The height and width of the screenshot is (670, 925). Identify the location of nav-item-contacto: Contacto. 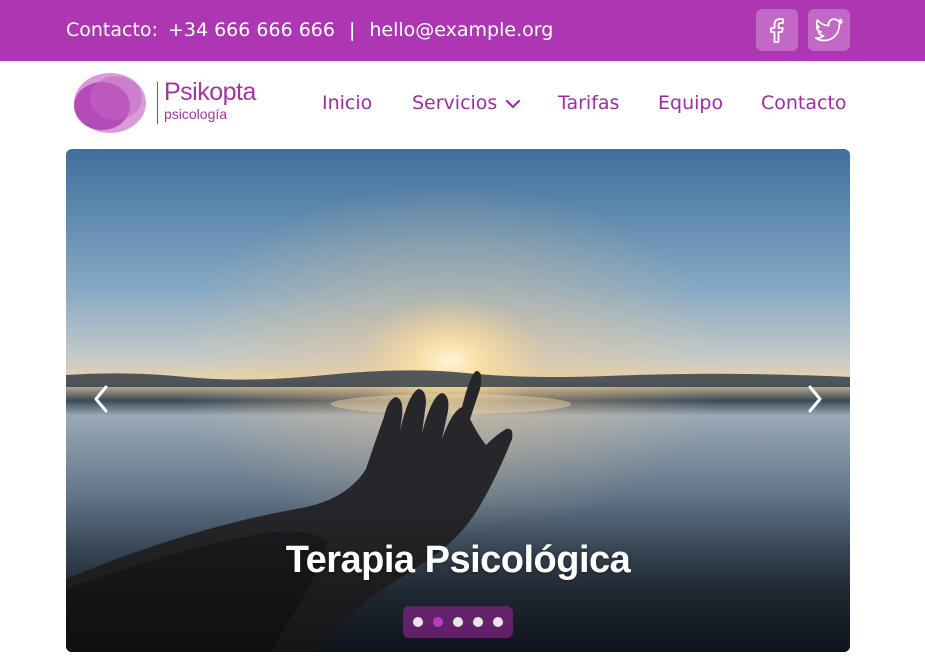
(804, 103).